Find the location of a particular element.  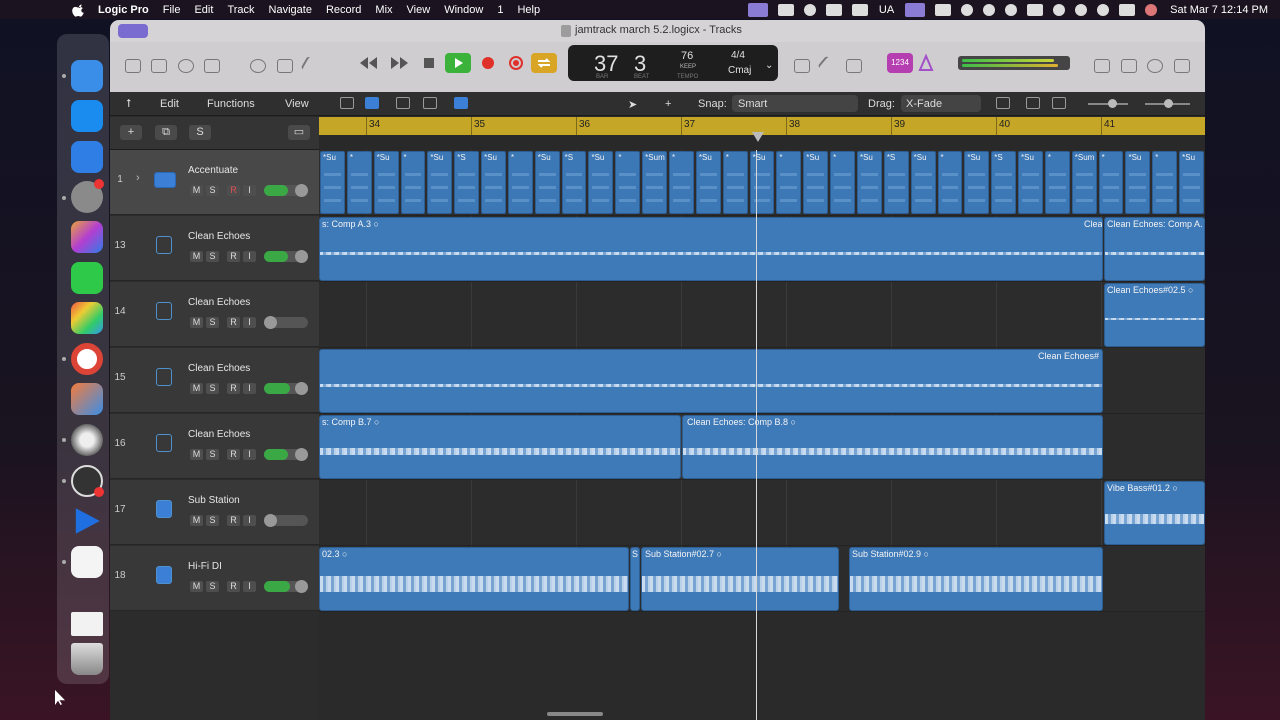

wifi-icon is located at coordinates (1081, 9).